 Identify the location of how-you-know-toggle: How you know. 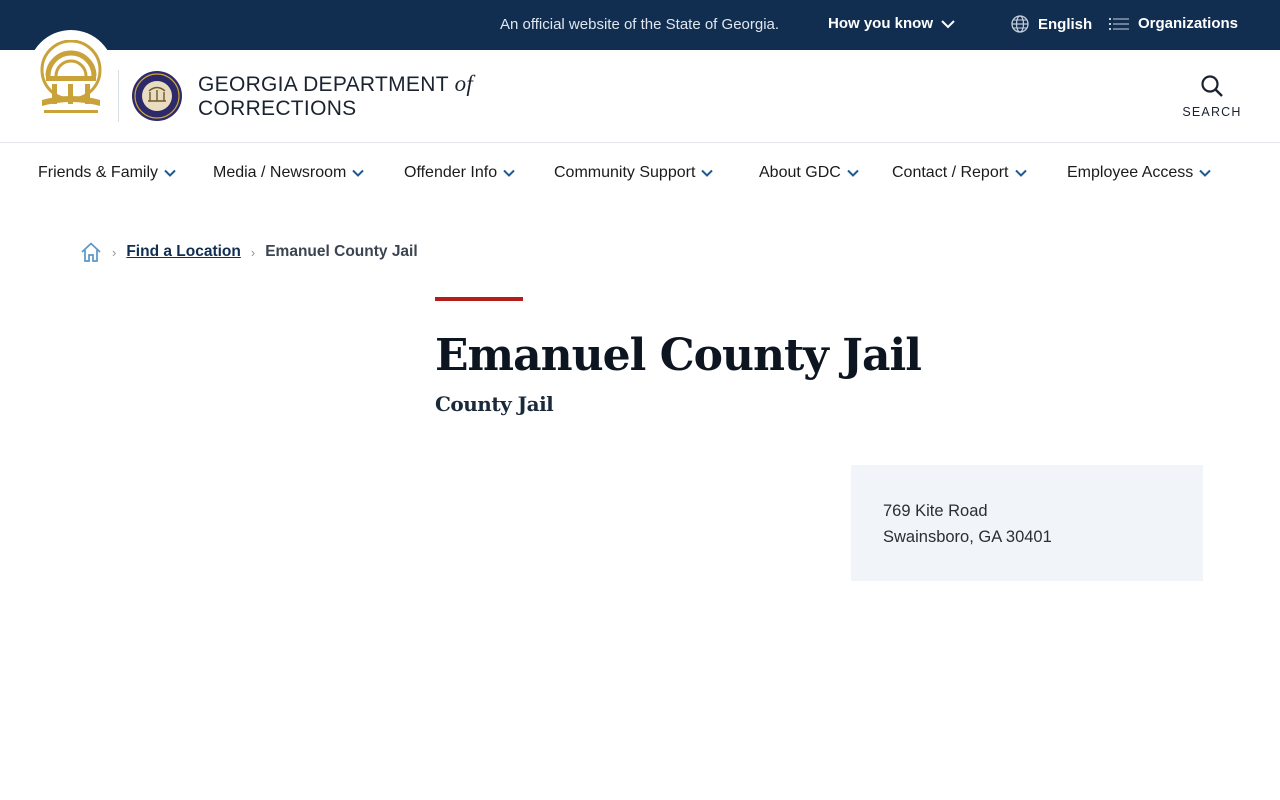
(891, 23).